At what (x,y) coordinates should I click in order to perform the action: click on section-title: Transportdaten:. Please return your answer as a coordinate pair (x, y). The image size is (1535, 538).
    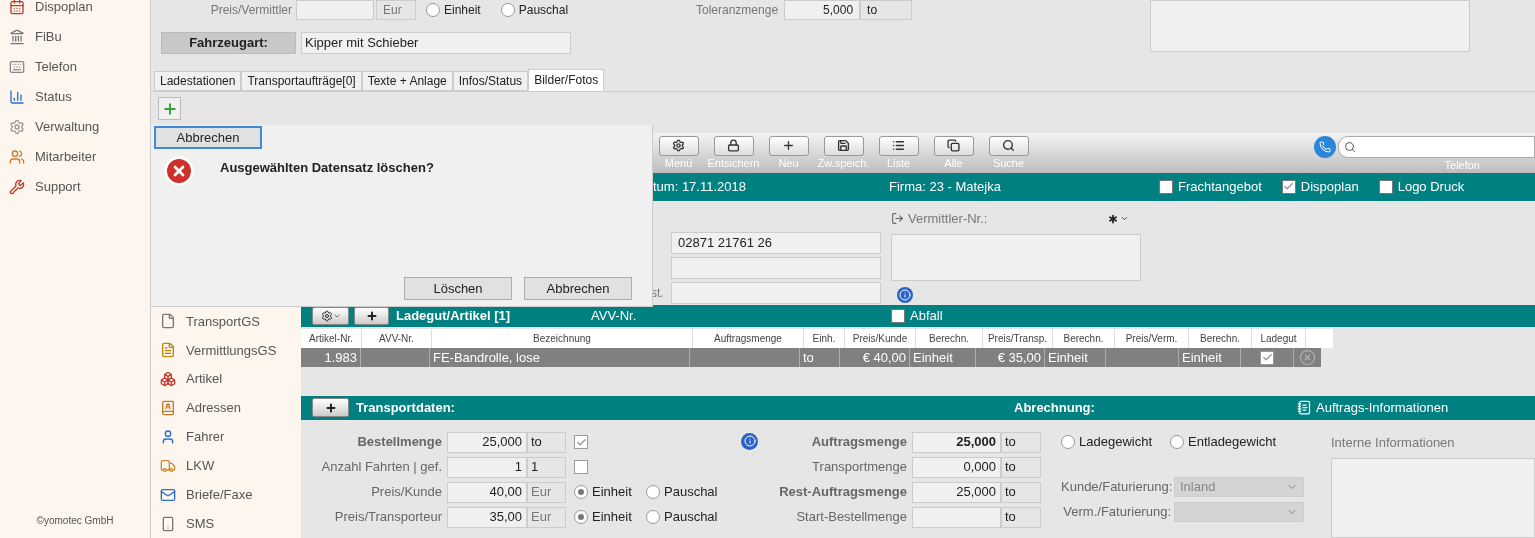
    Looking at the image, I should click on (406, 407).